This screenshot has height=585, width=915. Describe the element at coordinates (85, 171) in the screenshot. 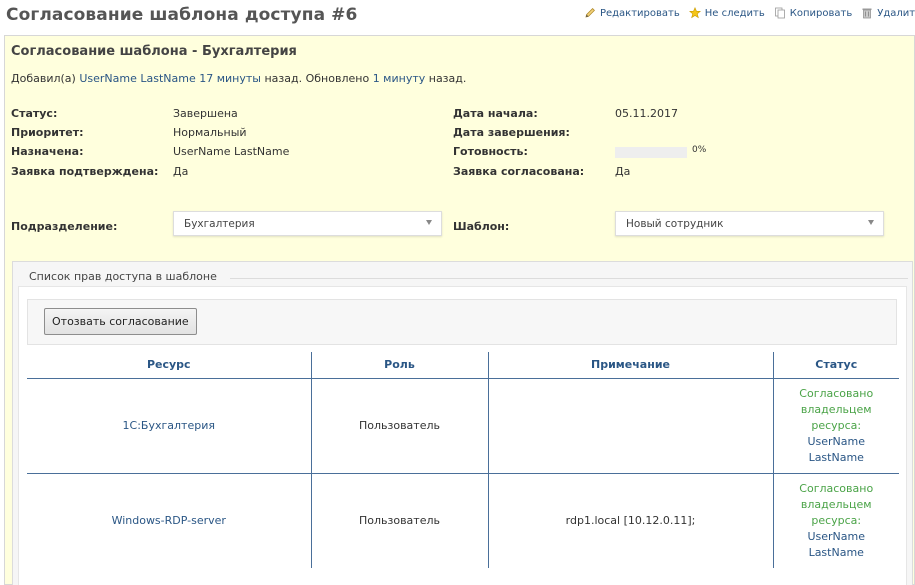

I see `confirmed-label: Заявка подтверждена:` at that location.